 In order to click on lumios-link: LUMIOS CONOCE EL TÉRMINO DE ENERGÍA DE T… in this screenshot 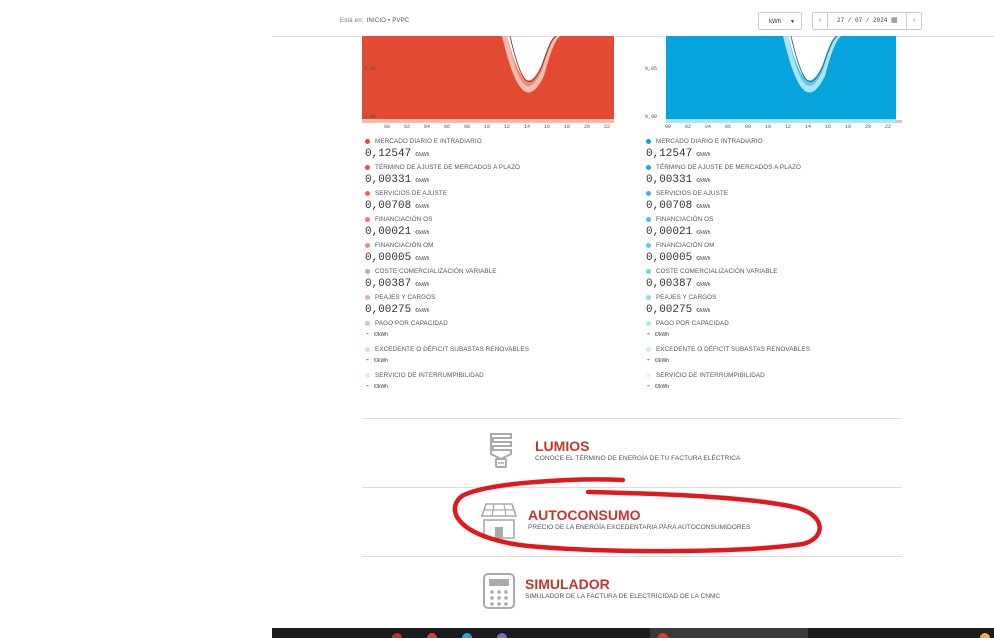, I will do `click(636, 453)`.